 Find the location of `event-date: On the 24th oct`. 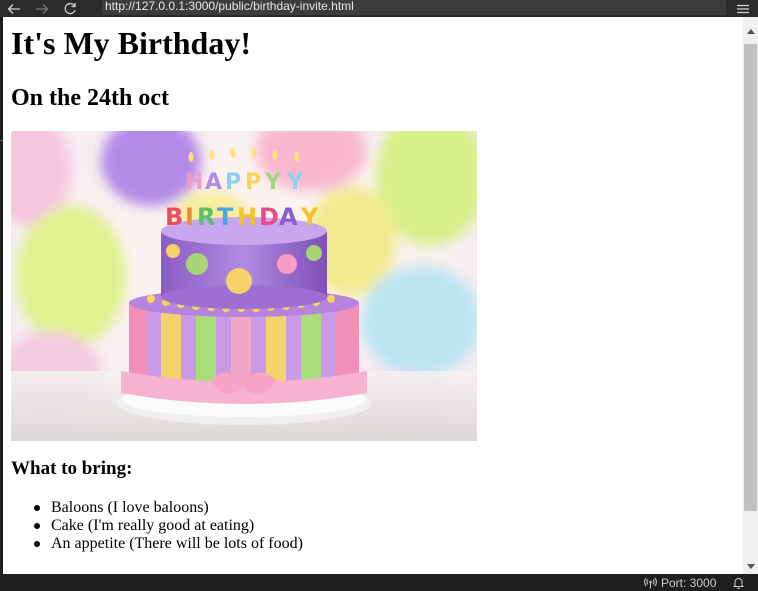

event-date: On the 24th oct is located at coordinates (90, 98).